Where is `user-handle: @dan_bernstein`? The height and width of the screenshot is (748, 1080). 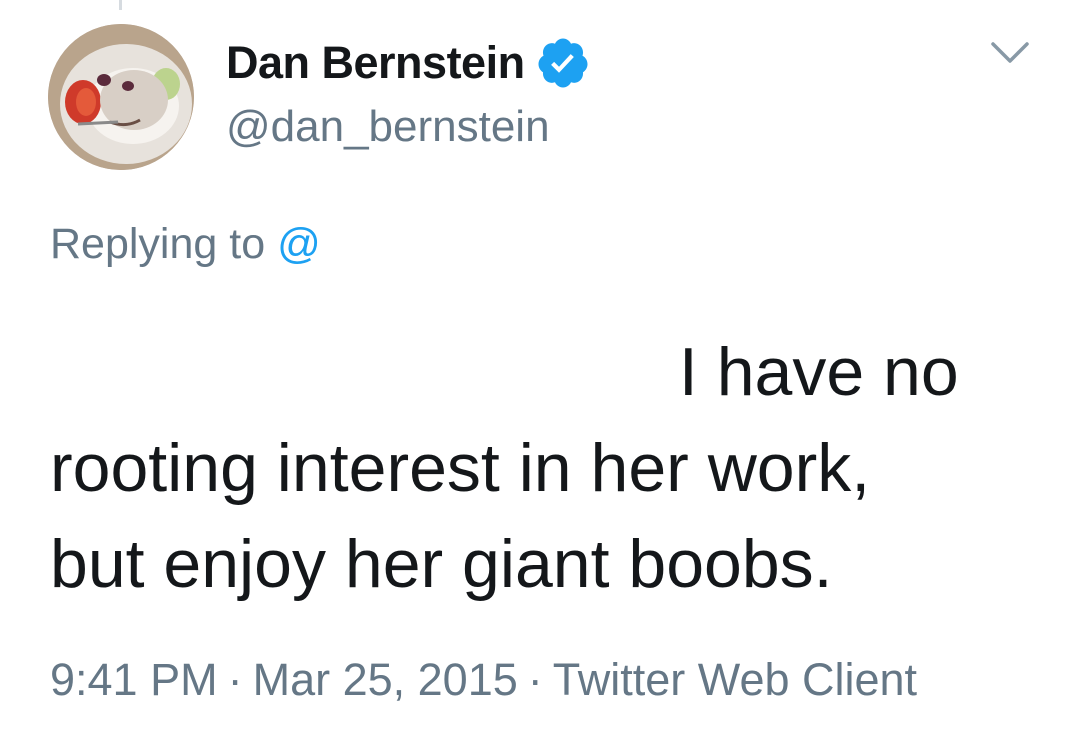
user-handle: @dan_bernstein is located at coordinates (408, 127).